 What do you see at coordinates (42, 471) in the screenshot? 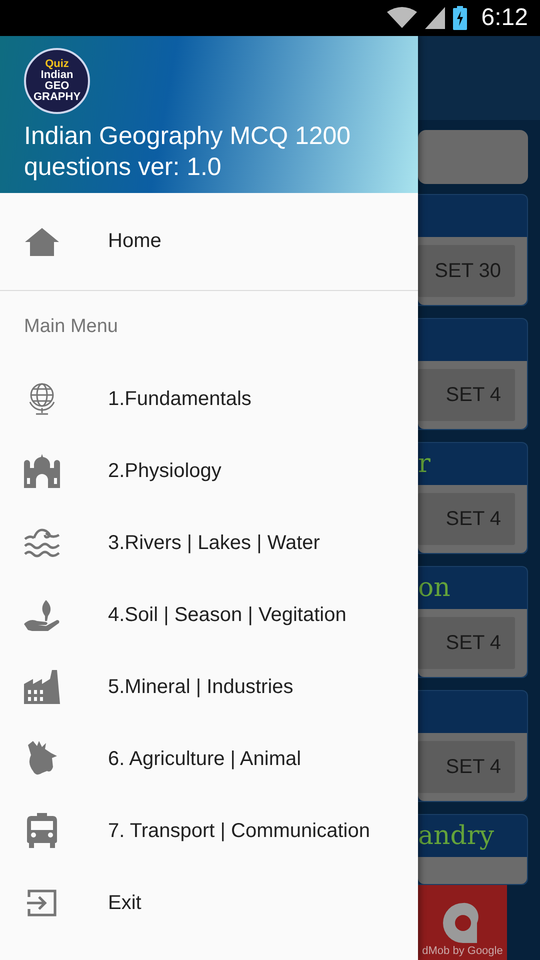
I see `mosque-icon` at bounding box center [42, 471].